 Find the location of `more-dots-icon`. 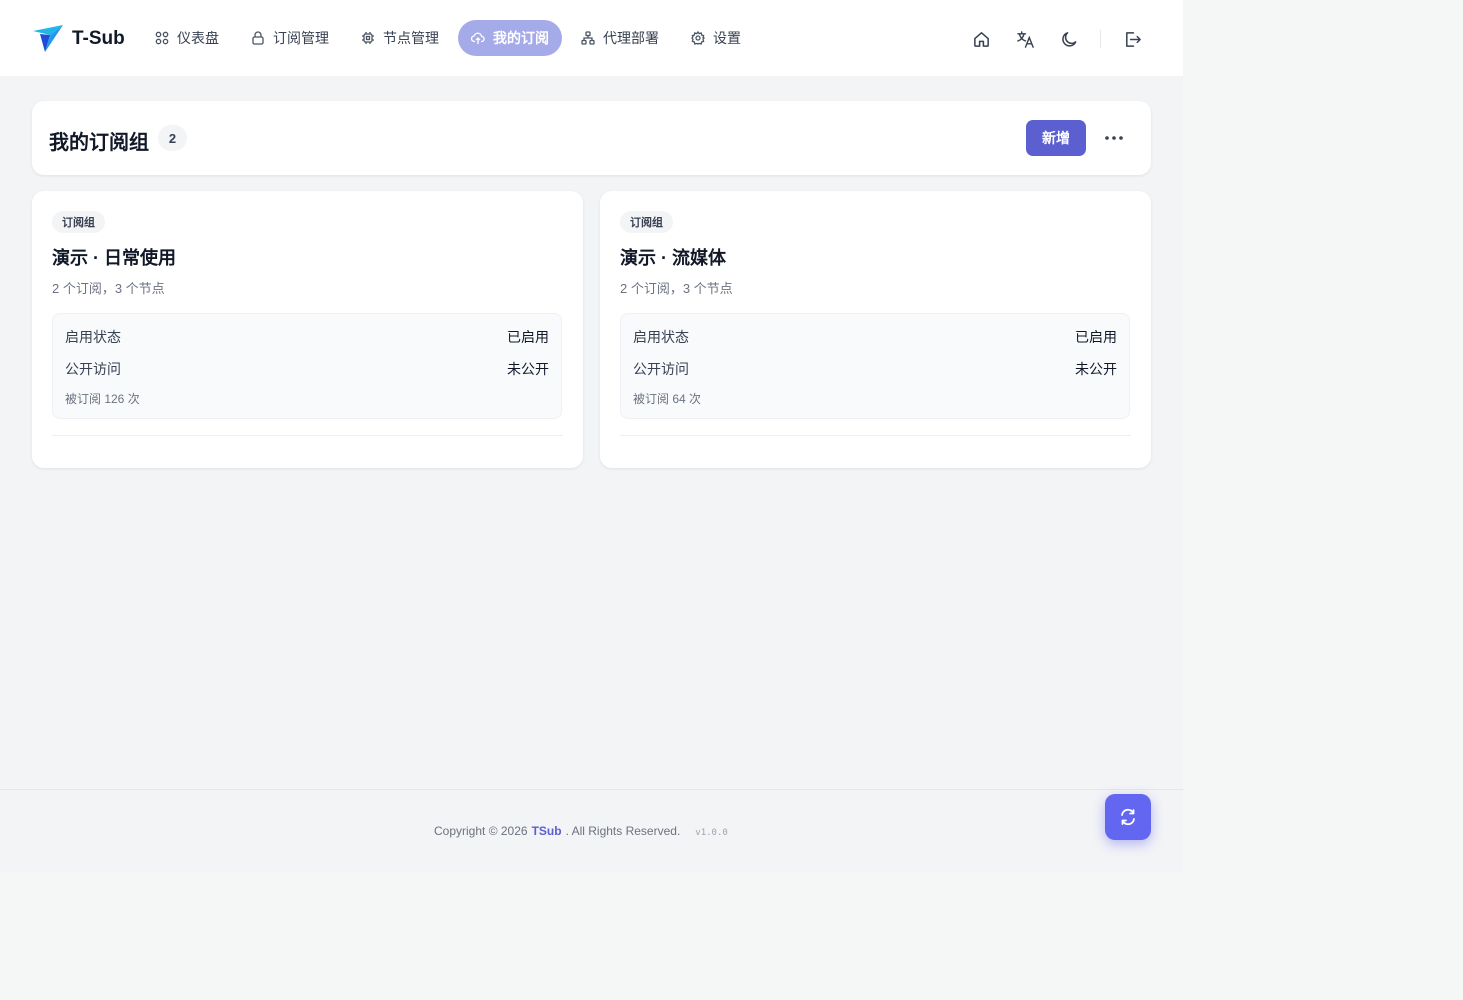

more-dots-icon is located at coordinates (1114, 138).